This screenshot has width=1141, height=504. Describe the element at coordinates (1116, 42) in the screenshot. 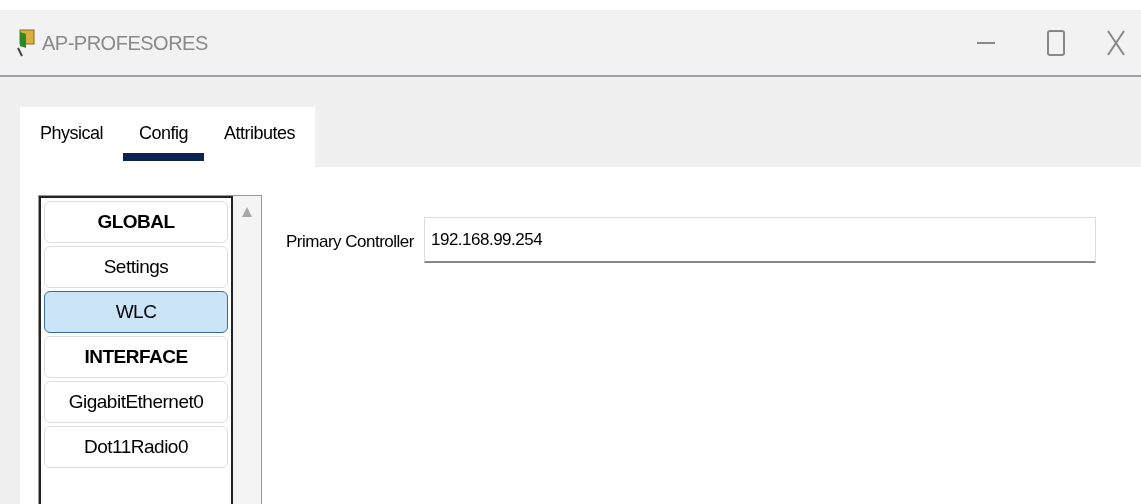

I see `close-icon` at that location.